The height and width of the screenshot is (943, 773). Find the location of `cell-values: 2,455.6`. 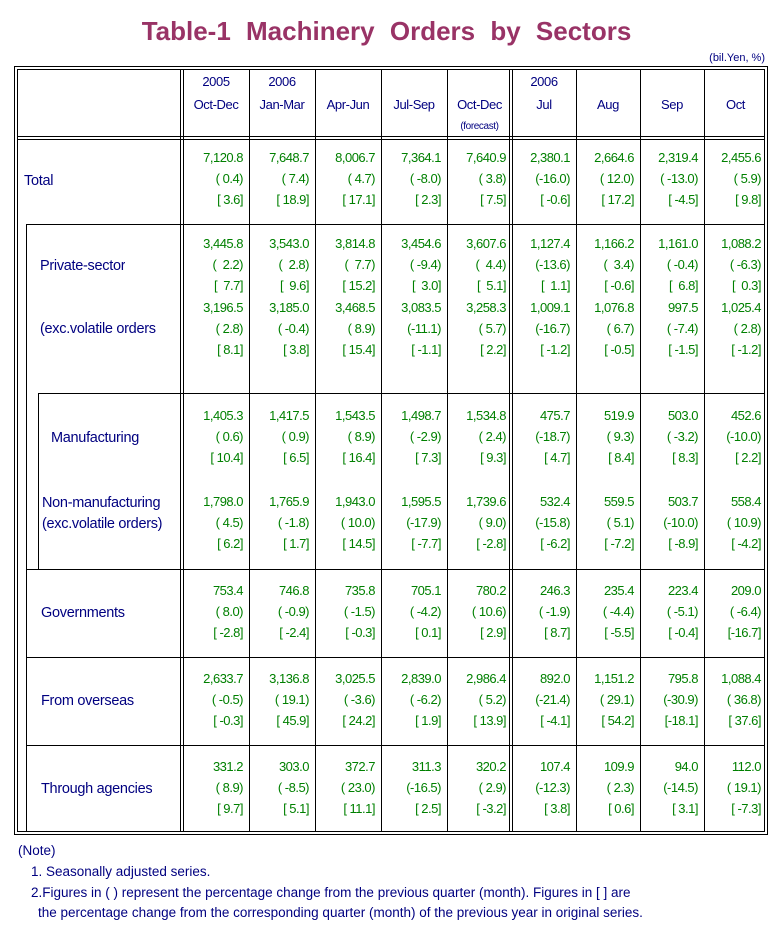

cell-values: 2,455.6 is located at coordinates (741, 157).